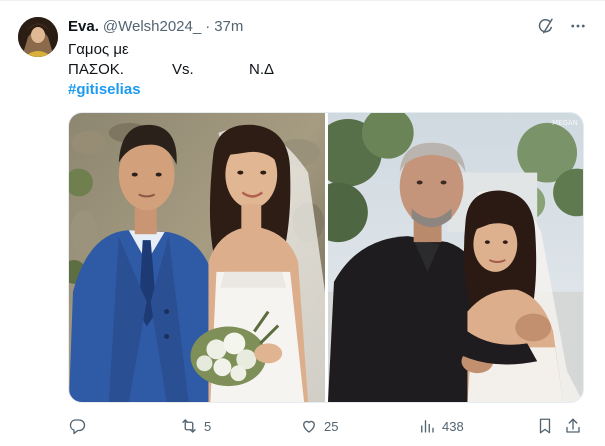 The image size is (605, 446). I want to click on retweet-count: 5, so click(208, 426).